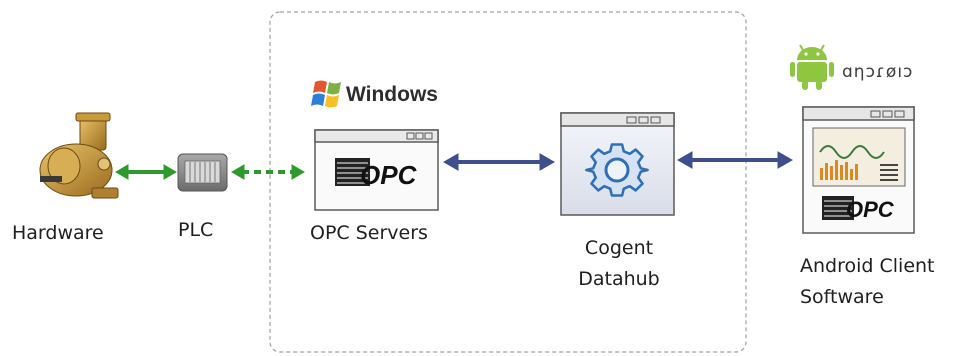 This screenshot has height=356, width=968. I want to click on windows-logo-icon, so click(326, 94).